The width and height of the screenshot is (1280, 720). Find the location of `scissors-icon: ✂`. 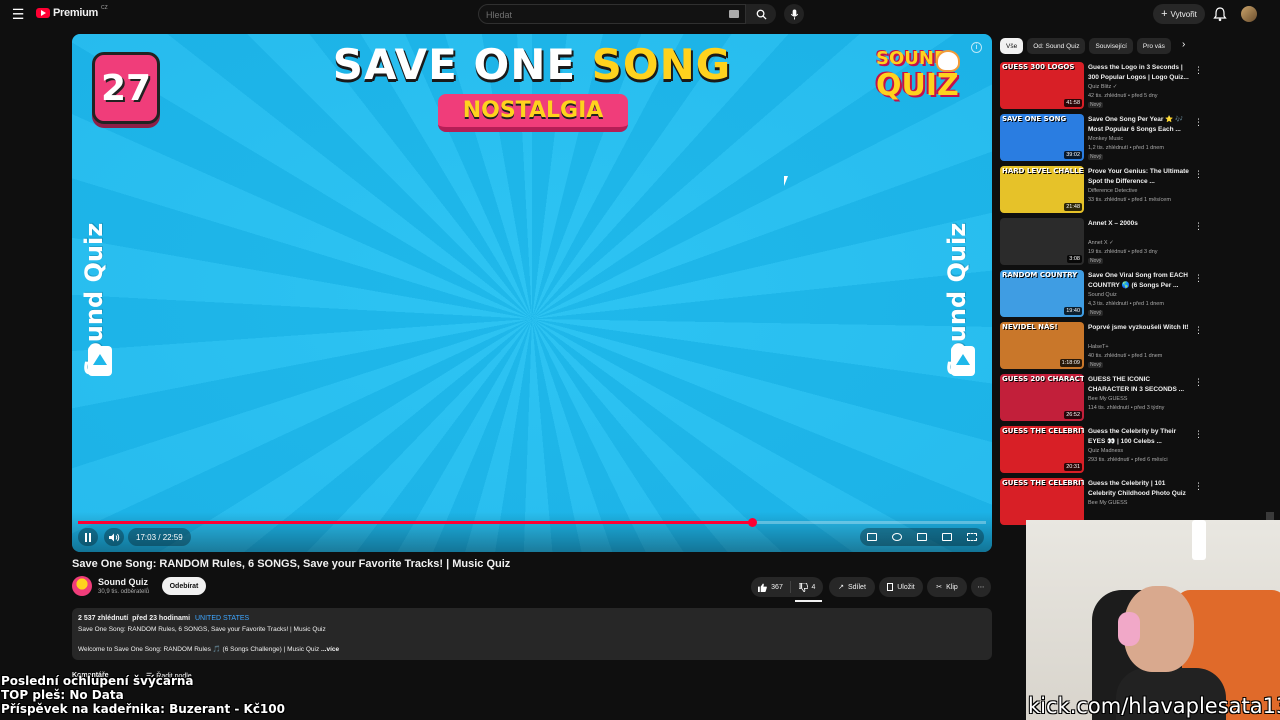

scissors-icon: ✂ is located at coordinates (939, 587).